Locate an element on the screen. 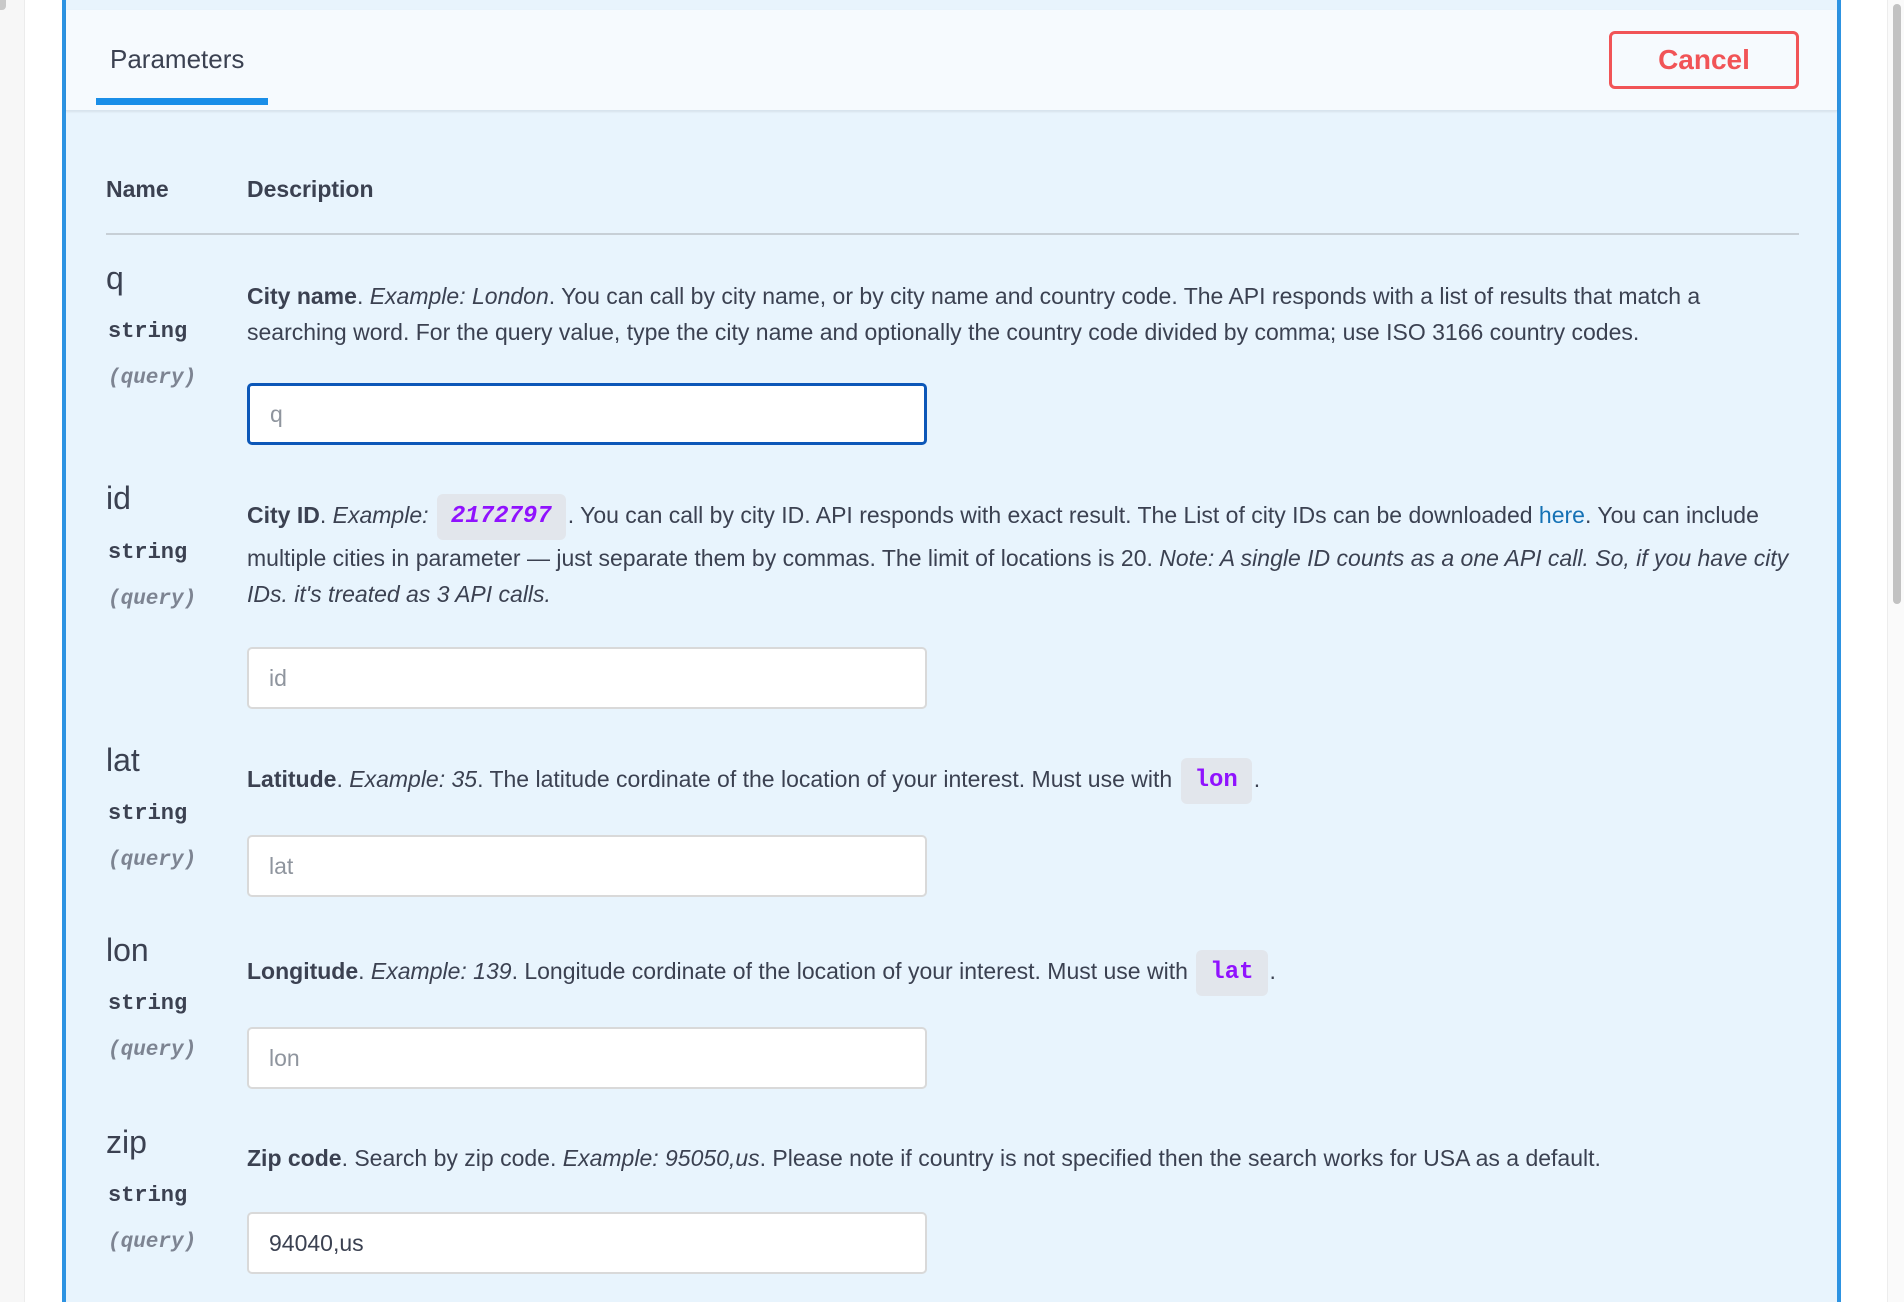 Image resolution: width=1904 pixels, height=1302 pixels. q-input is located at coordinates (587, 414).